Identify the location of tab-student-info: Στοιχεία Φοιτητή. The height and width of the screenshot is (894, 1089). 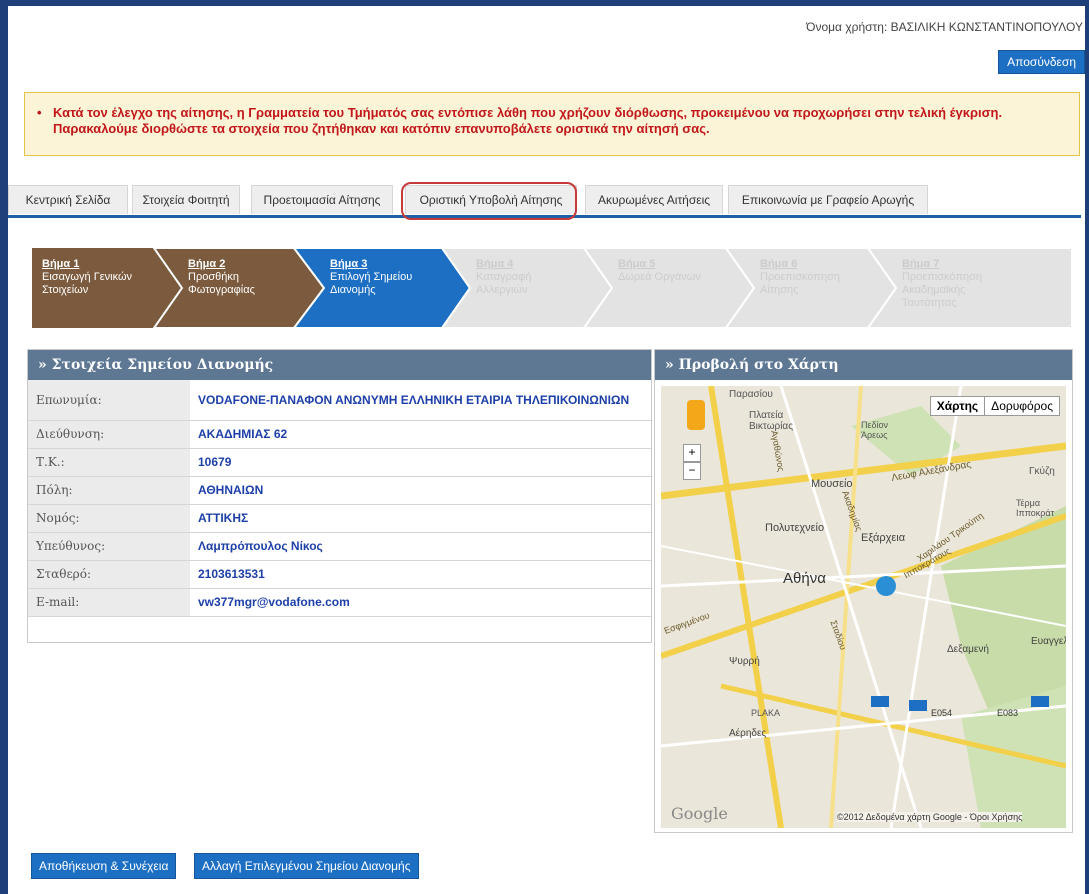
(186, 199).